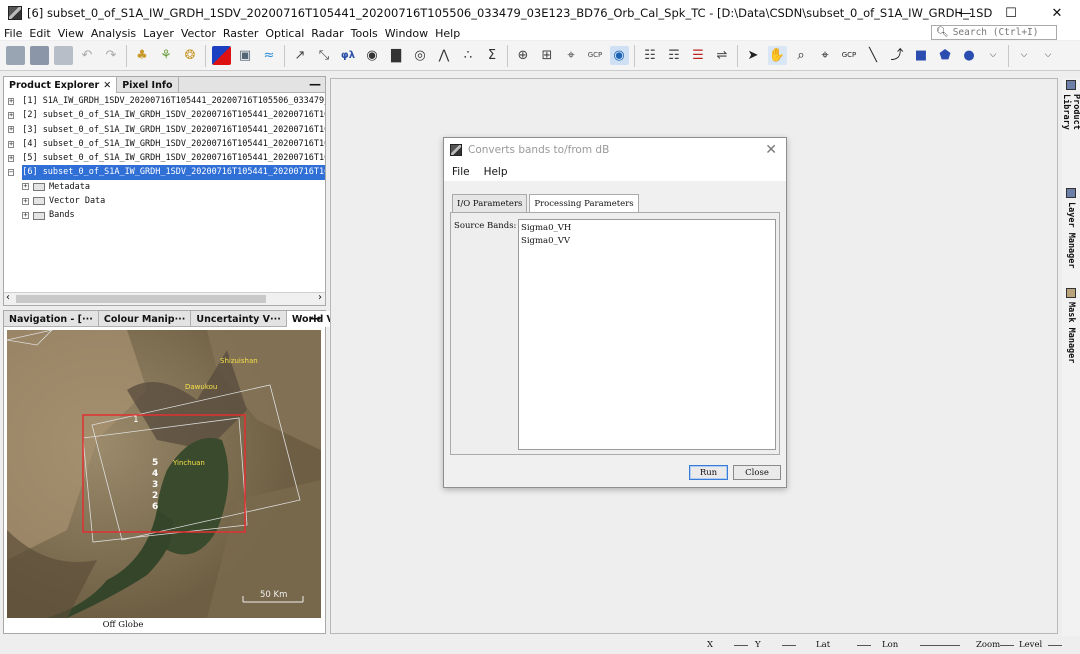 Image resolution: width=1080 pixels, height=654 pixels. I want to click on minimize-button: —, so click(965, 13).